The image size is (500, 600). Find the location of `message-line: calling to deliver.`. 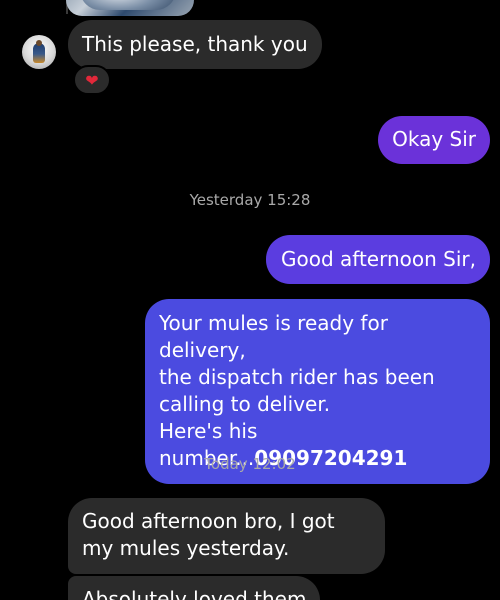

message-line: calling to deliver. is located at coordinates (245, 404).